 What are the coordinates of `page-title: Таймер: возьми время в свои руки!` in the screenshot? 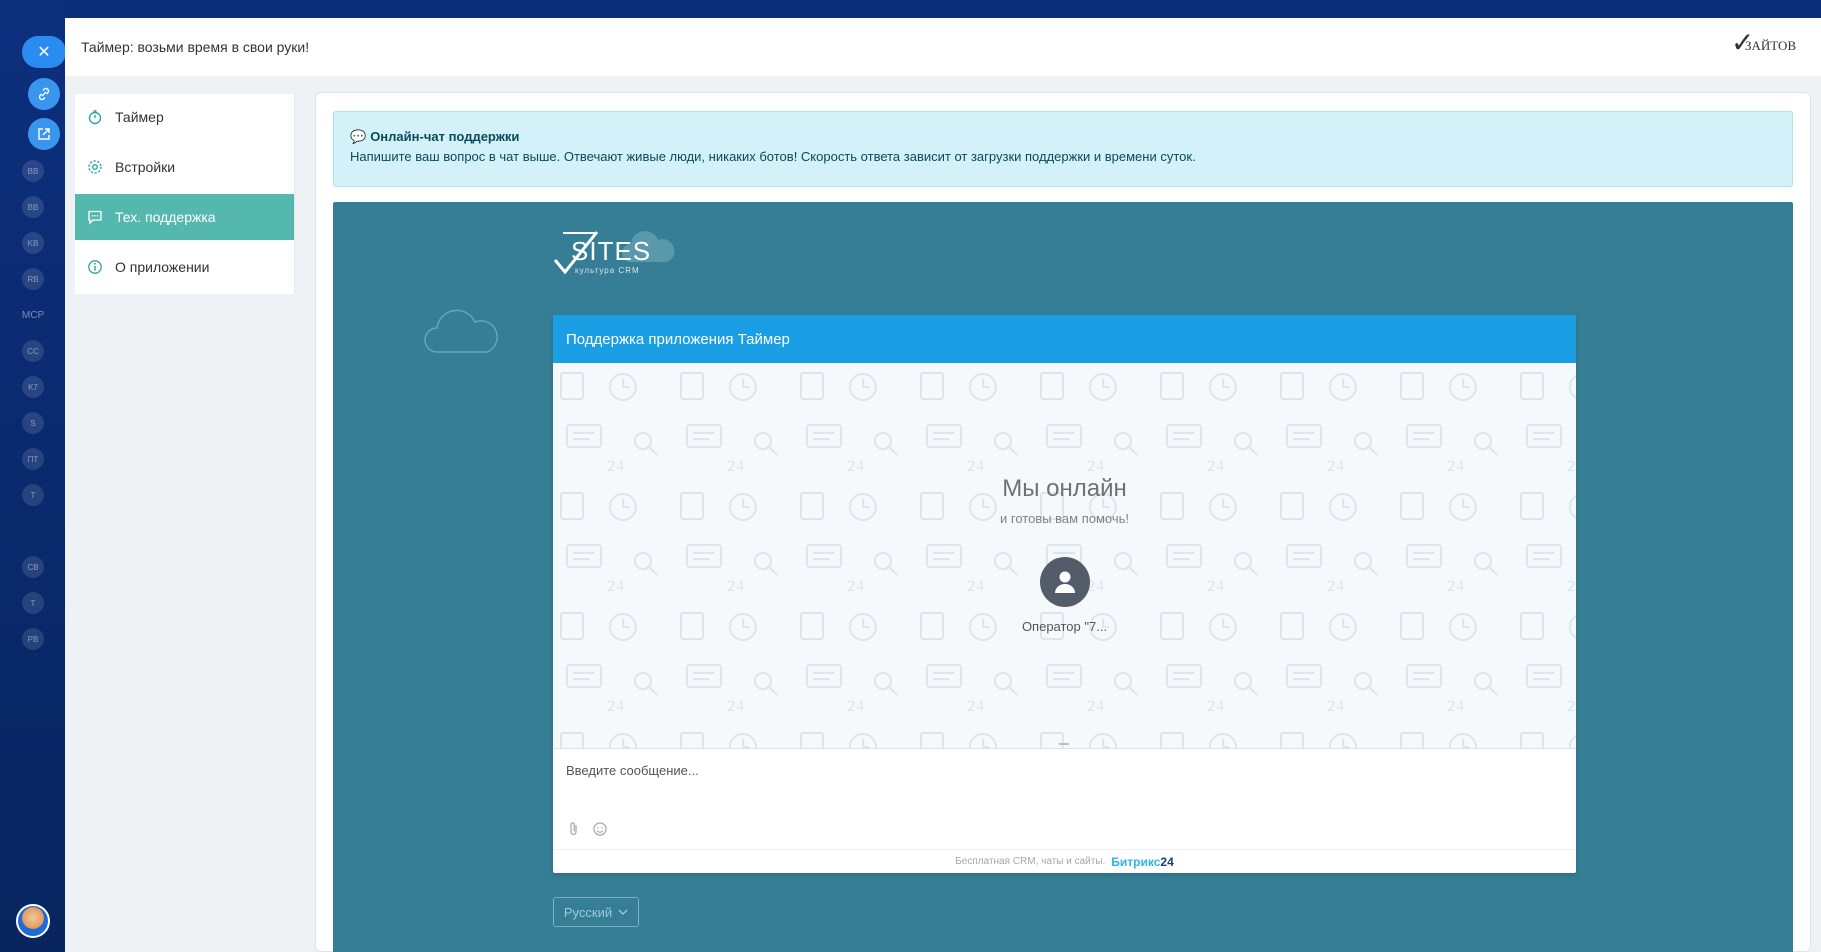 It's located at (195, 47).